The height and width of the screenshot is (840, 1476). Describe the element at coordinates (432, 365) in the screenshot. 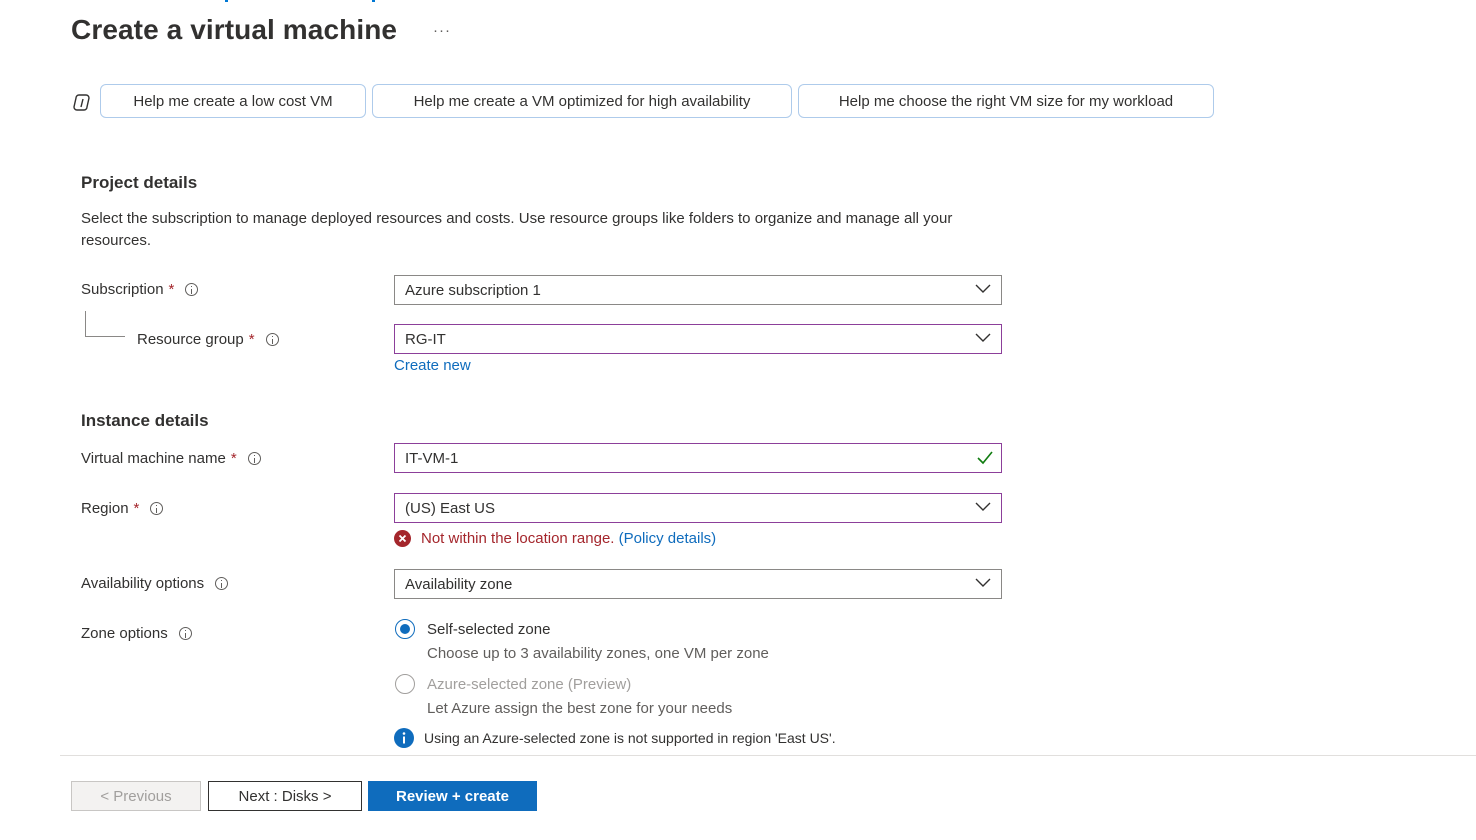

I see `create-new-link: Create new` at that location.